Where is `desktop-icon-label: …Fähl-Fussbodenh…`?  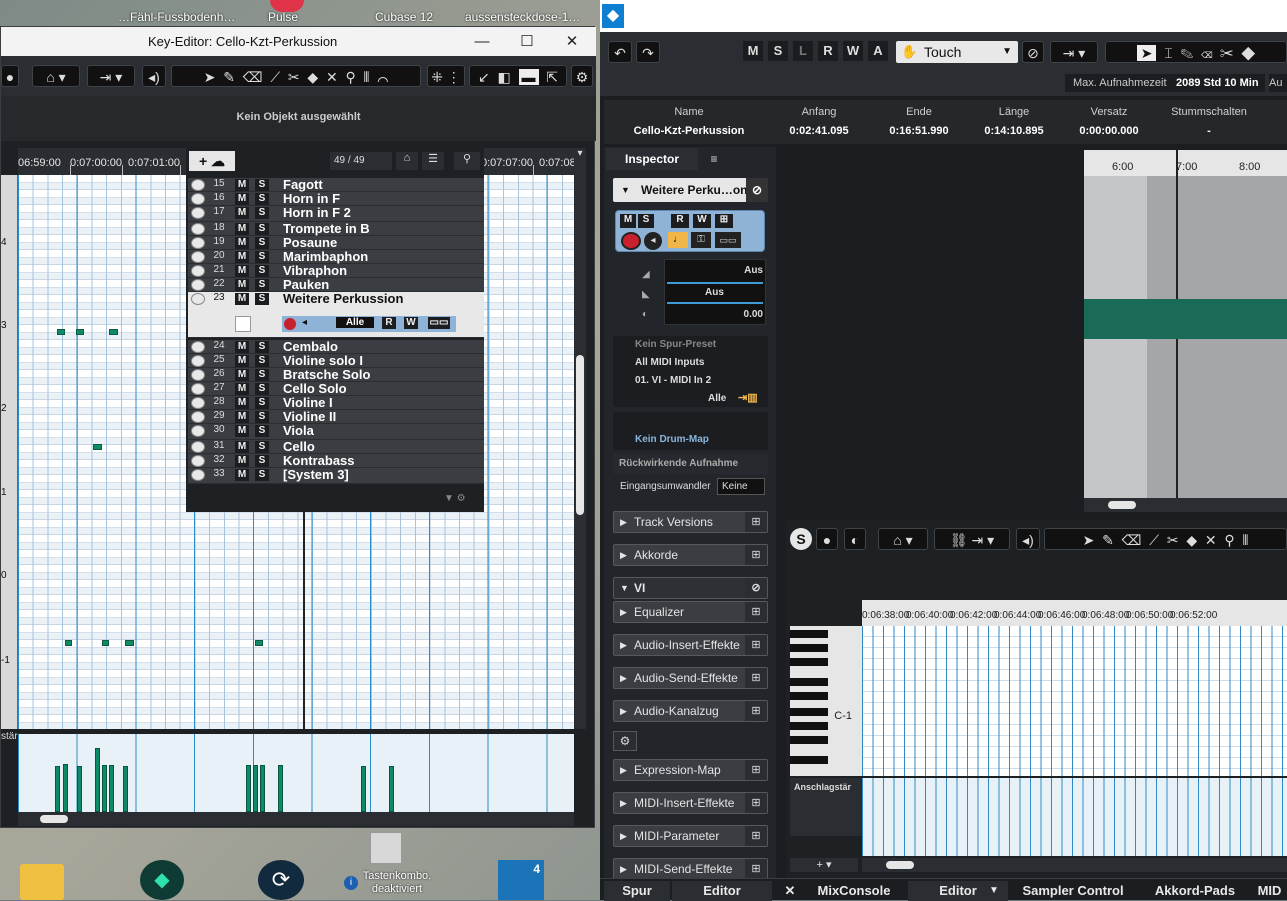 desktop-icon-label: …Fähl-Fussbodenh… is located at coordinates (176, 17).